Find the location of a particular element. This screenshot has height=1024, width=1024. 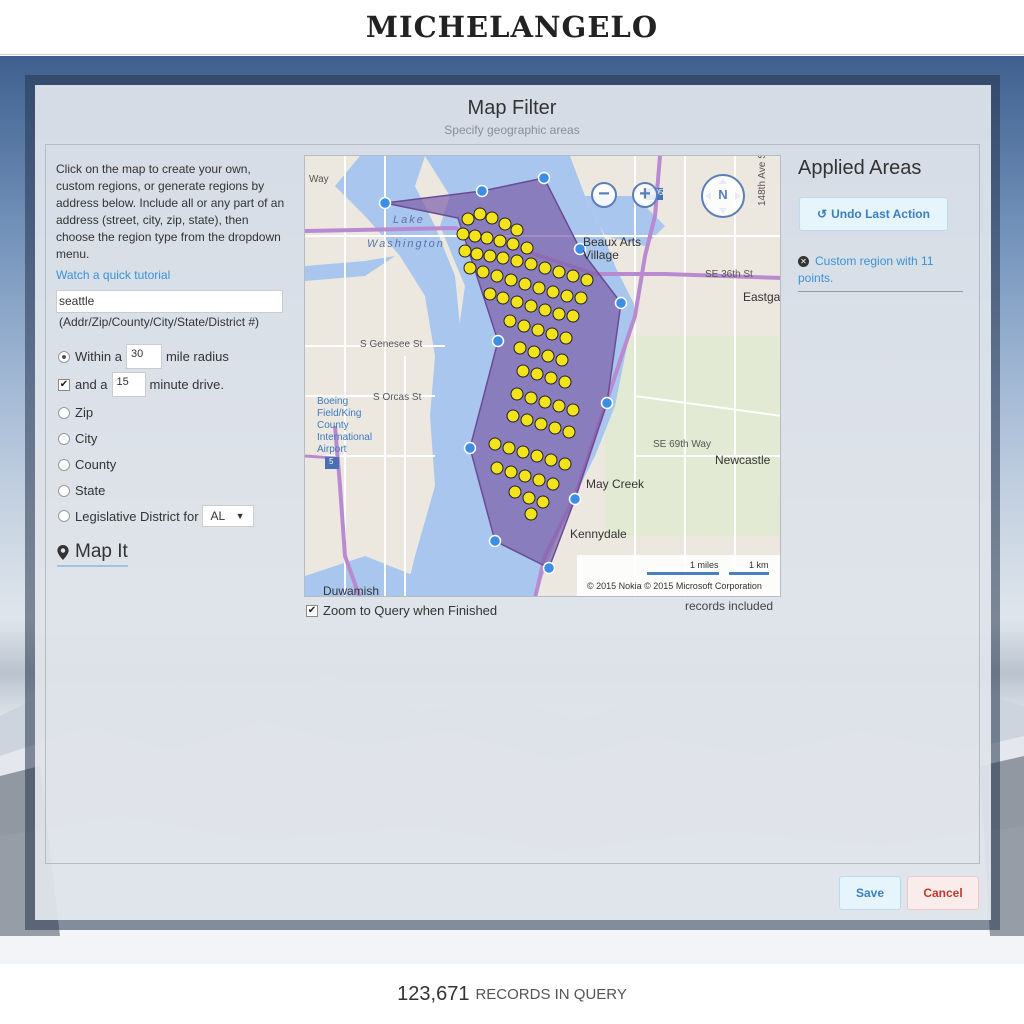

scale-km: 1 km is located at coordinates (759, 565).